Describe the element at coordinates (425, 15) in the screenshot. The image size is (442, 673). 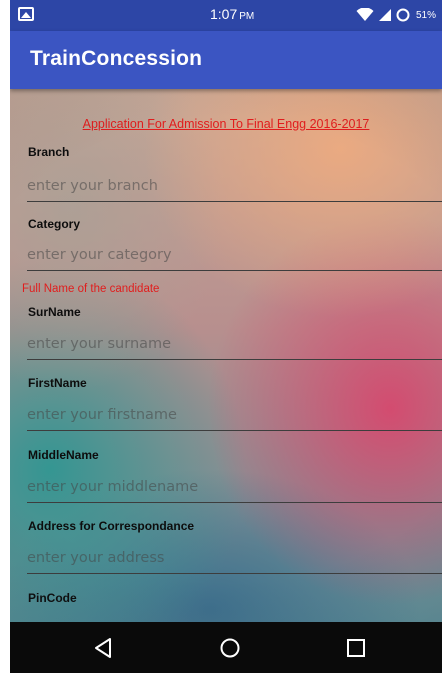
I see `battery-percent: 51%` at that location.